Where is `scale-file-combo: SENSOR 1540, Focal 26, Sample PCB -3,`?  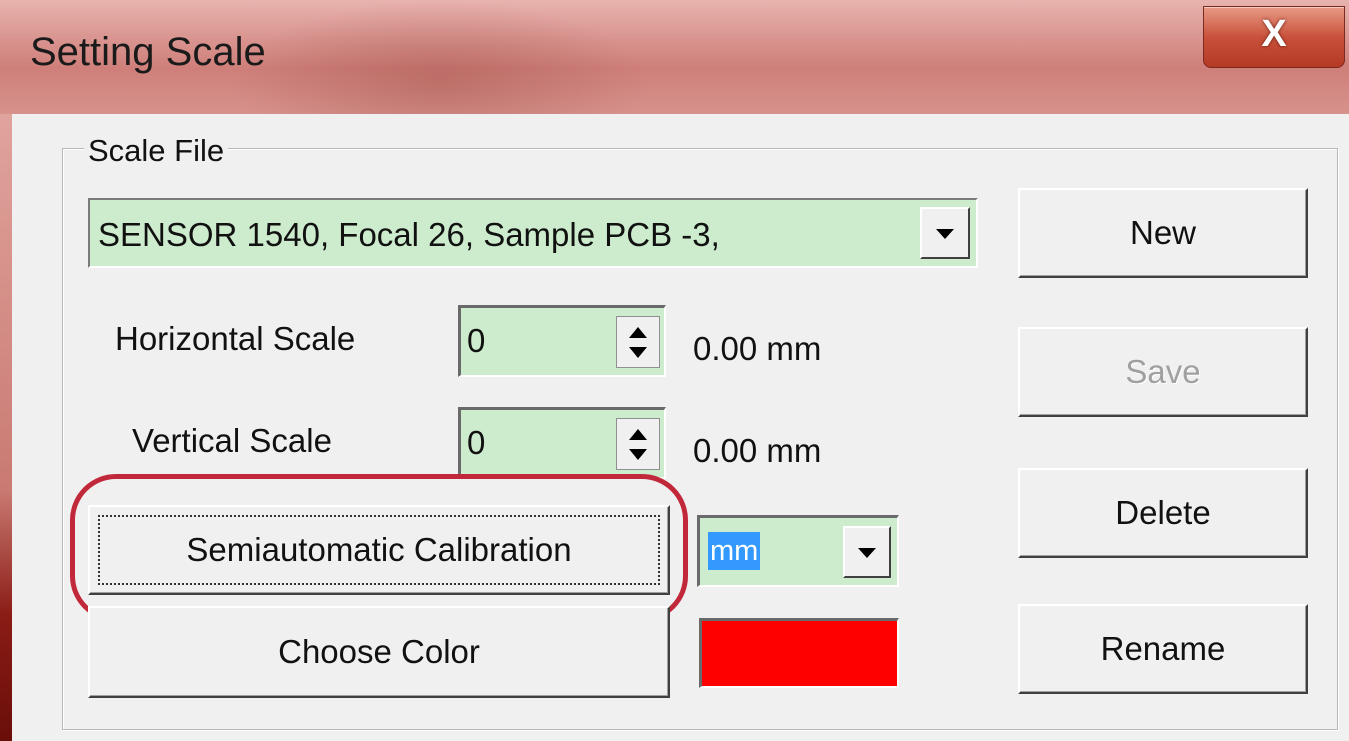
scale-file-combo: SENSOR 1540, Focal 26, Sample PCB -3, is located at coordinates (533, 233).